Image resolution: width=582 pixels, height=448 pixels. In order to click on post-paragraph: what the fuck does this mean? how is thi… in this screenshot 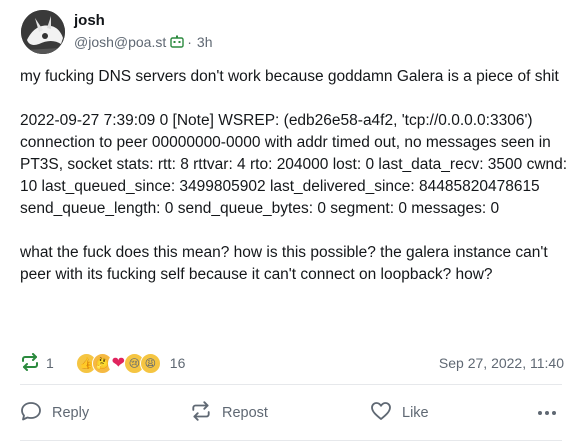, I will do `click(284, 263)`.